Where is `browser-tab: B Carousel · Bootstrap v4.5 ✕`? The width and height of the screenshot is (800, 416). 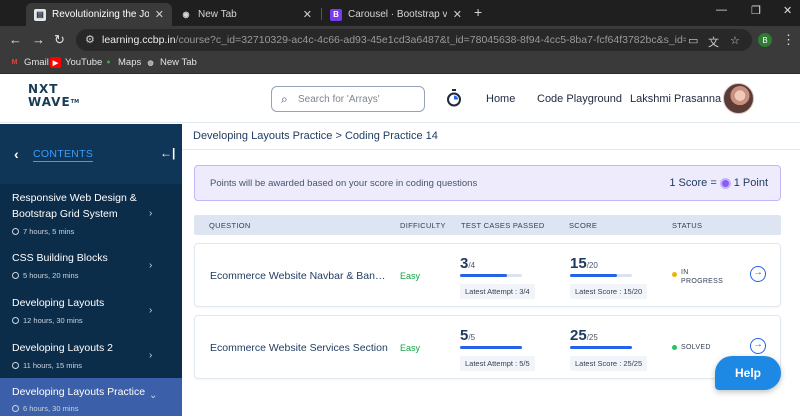
browser-tab: B Carousel · Bootstrap v4.5 ✕ is located at coordinates (396, 14).